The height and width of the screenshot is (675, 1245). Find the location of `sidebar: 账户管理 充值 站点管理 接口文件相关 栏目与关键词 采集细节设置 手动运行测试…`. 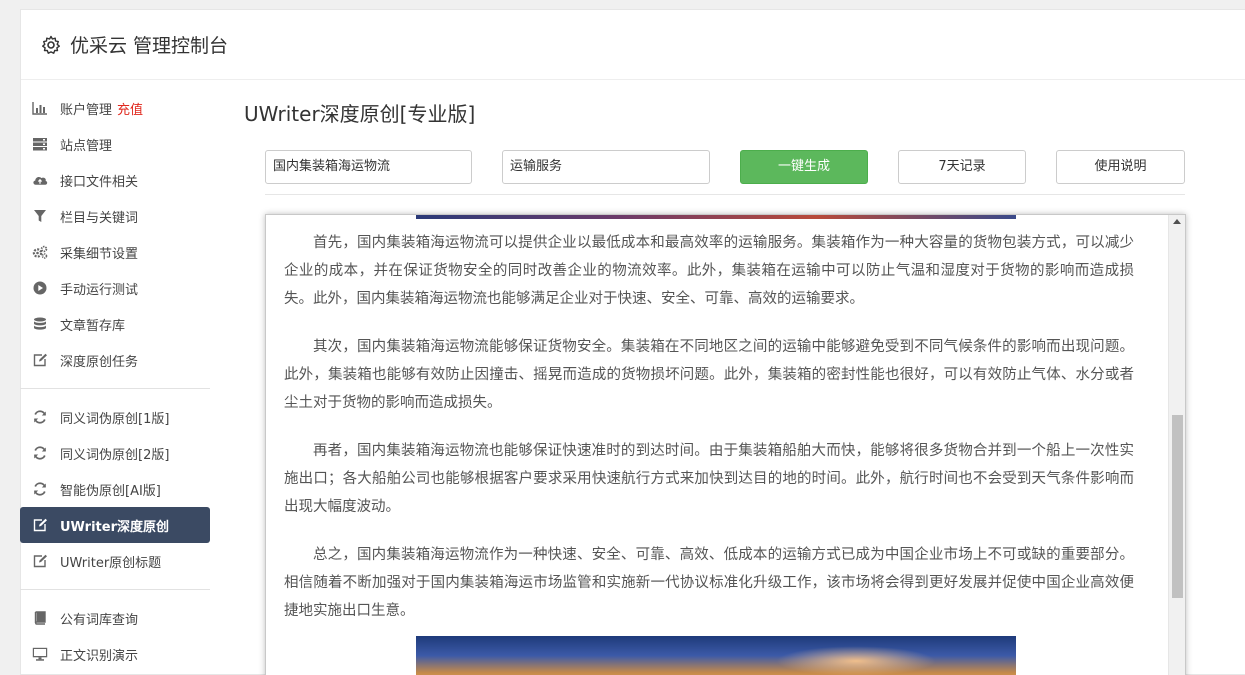

sidebar: 账户管理 充值 站点管理 接口文件相关 栏目与关键词 采集细节设置 手动运行测试… is located at coordinates (115, 381).